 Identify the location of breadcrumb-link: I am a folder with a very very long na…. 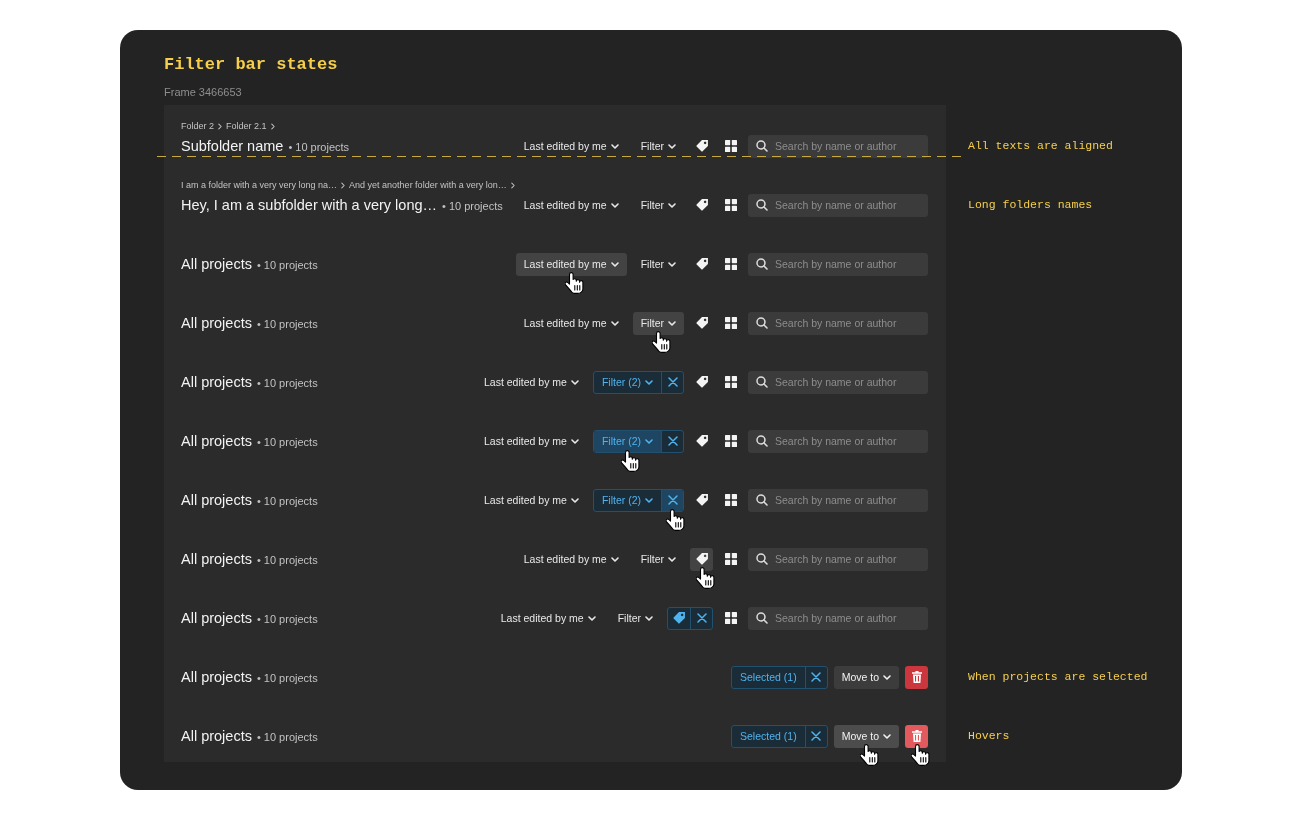
(259, 185).